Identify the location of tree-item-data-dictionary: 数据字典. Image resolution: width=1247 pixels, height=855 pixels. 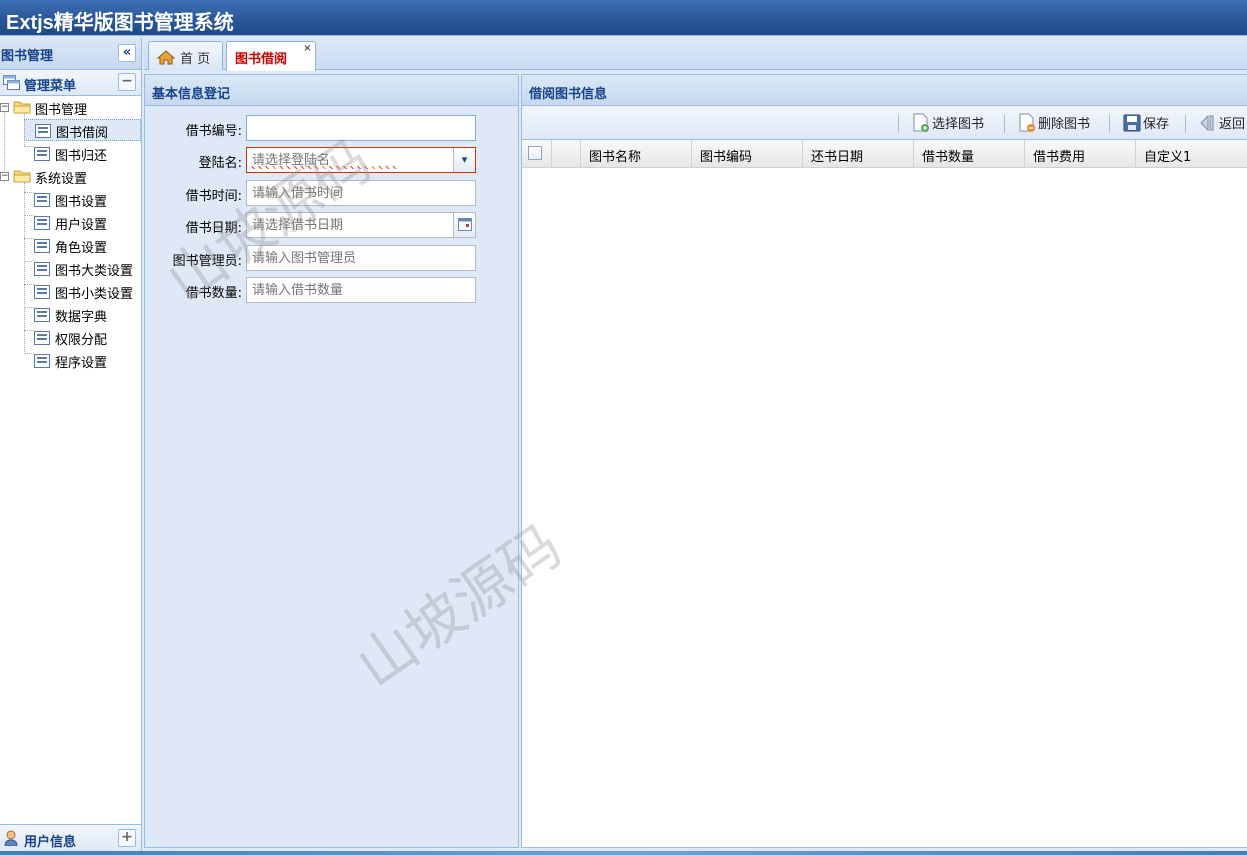
(82, 314).